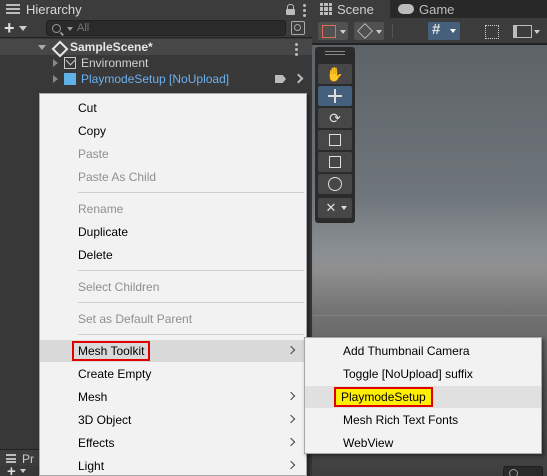 The image size is (547, 476). What do you see at coordinates (406, 9) in the screenshot?
I see `gamepad-icon` at bounding box center [406, 9].